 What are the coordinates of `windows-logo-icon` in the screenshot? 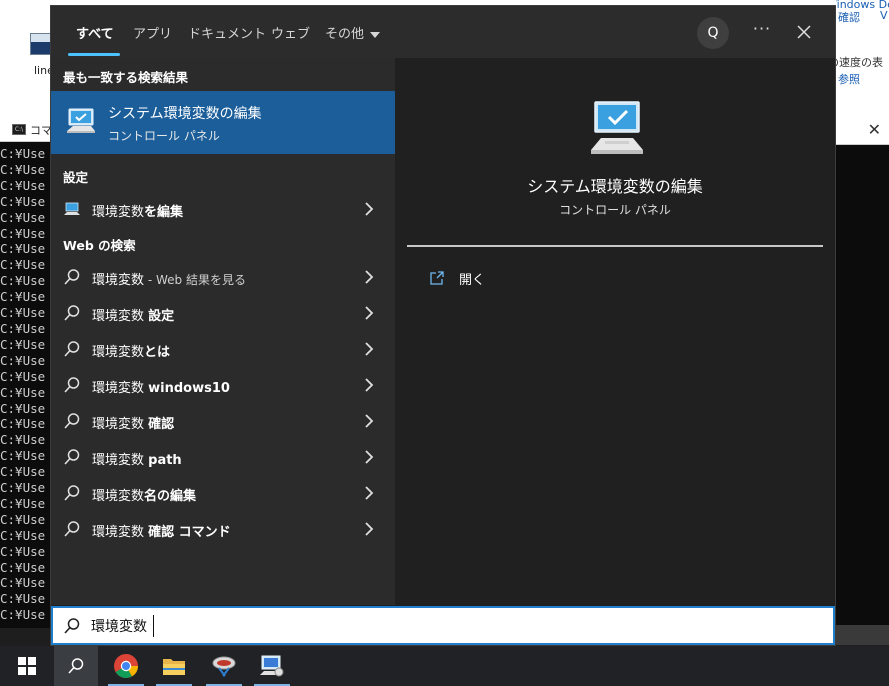 It's located at (27, 666).